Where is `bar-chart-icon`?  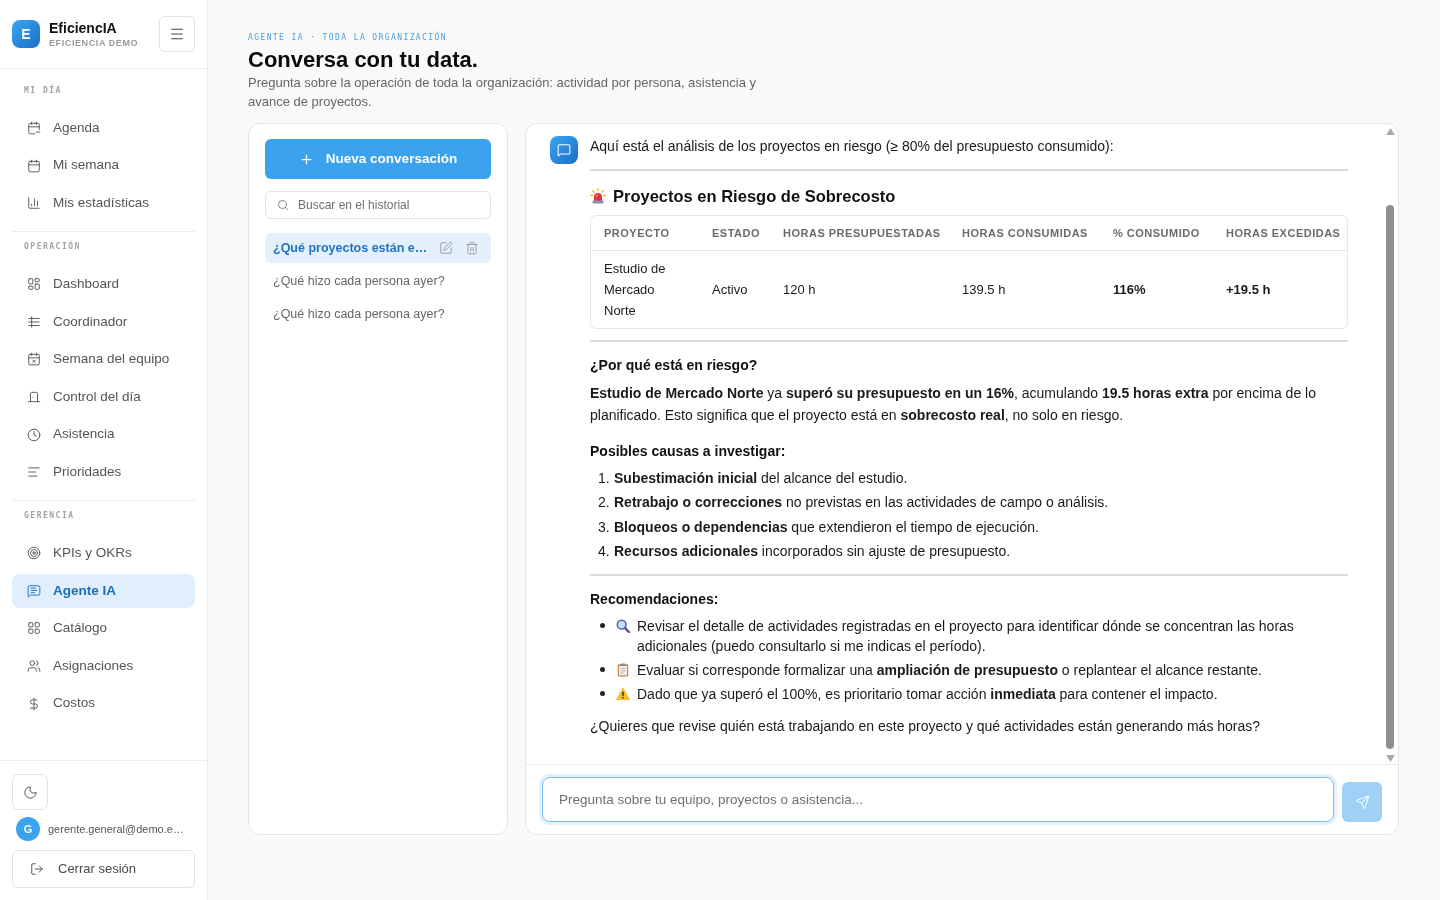
bar-chart-icon is located at coordinates (34, 203).